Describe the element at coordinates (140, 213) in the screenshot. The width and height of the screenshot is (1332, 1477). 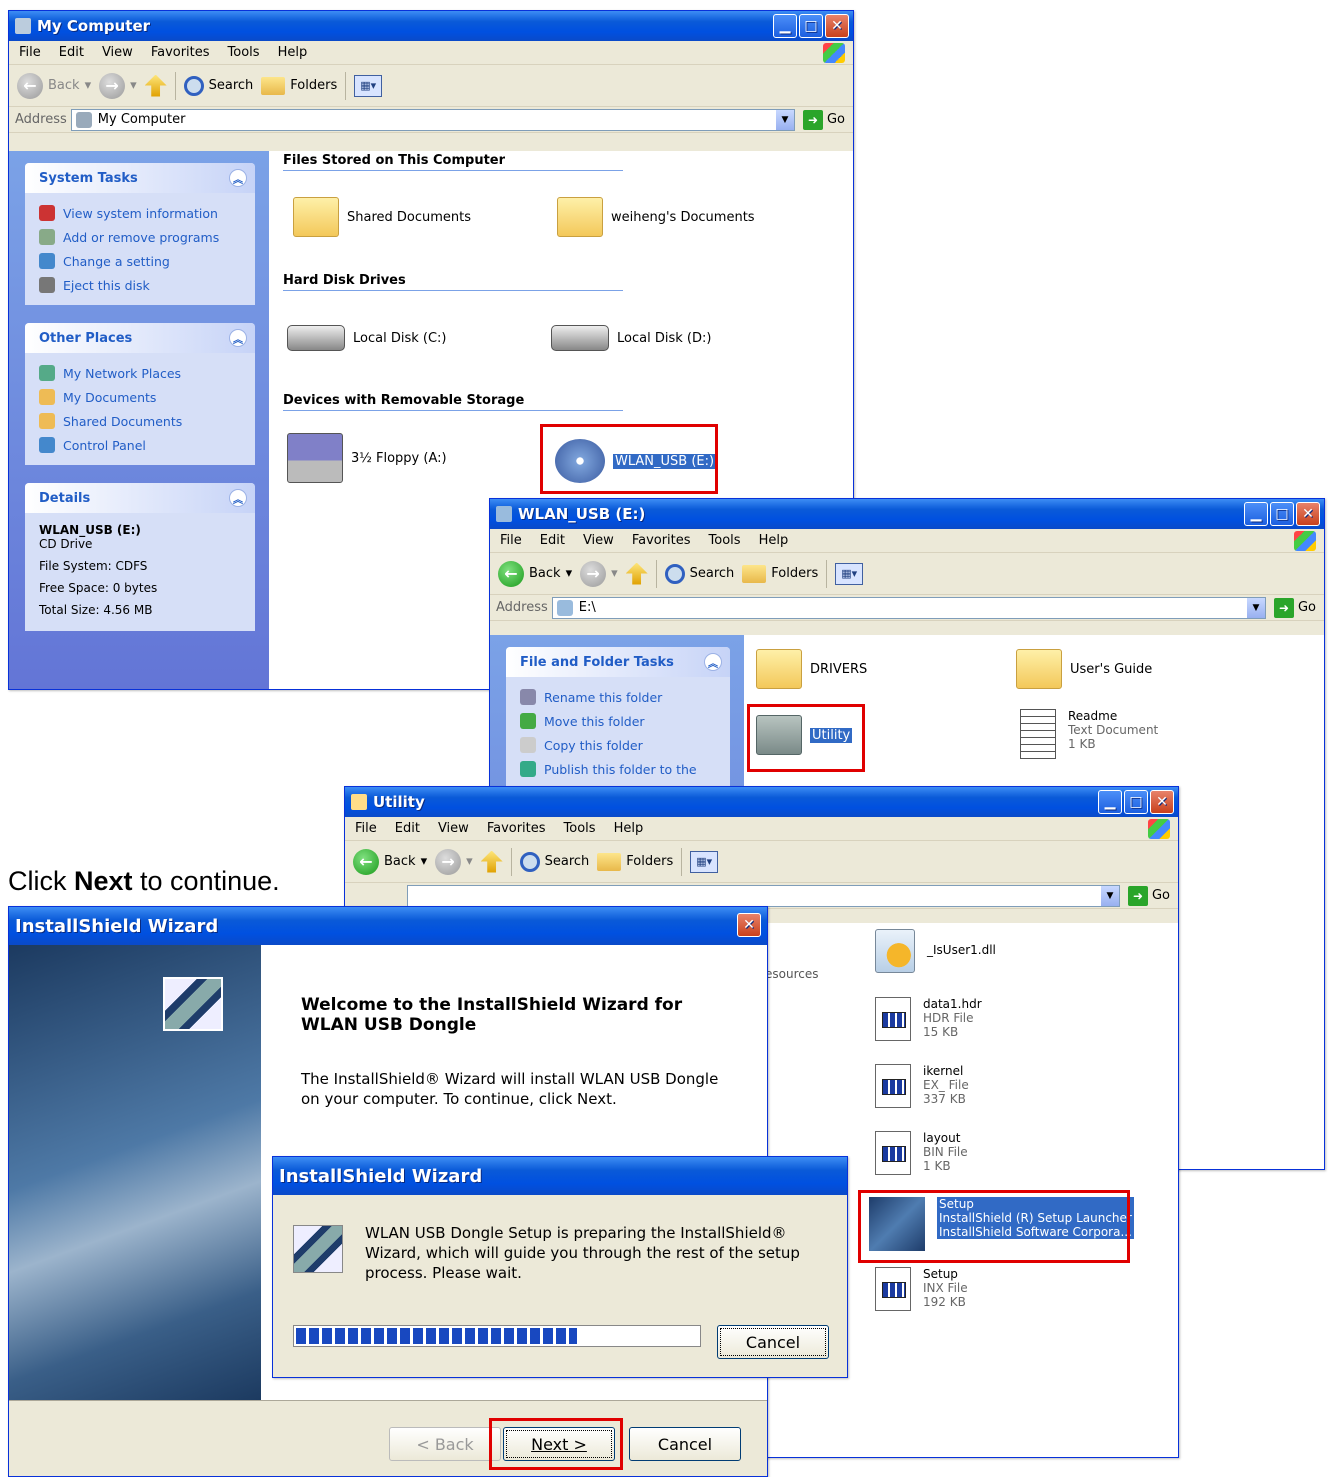
I see `task-view-system-info: View system information` at that location.